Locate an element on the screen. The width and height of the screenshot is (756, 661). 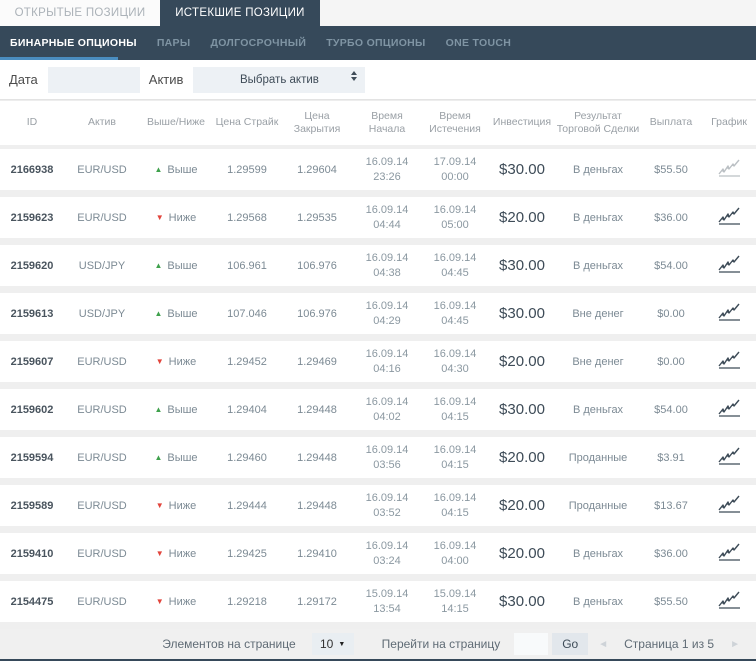
asset-filter-label: Актив is located at coordinates (166, 79).